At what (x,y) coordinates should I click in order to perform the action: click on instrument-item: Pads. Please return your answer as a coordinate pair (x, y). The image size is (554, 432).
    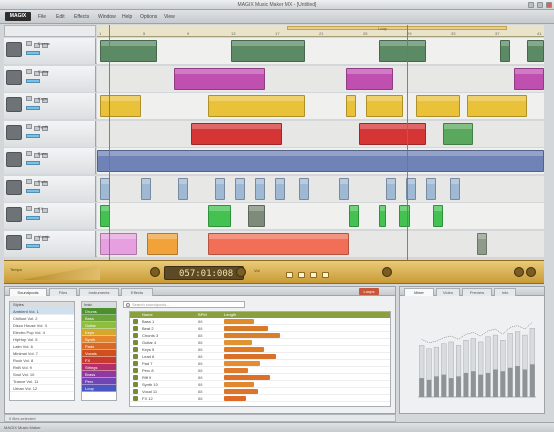
    Looking at the image, I should click on (99, 346).